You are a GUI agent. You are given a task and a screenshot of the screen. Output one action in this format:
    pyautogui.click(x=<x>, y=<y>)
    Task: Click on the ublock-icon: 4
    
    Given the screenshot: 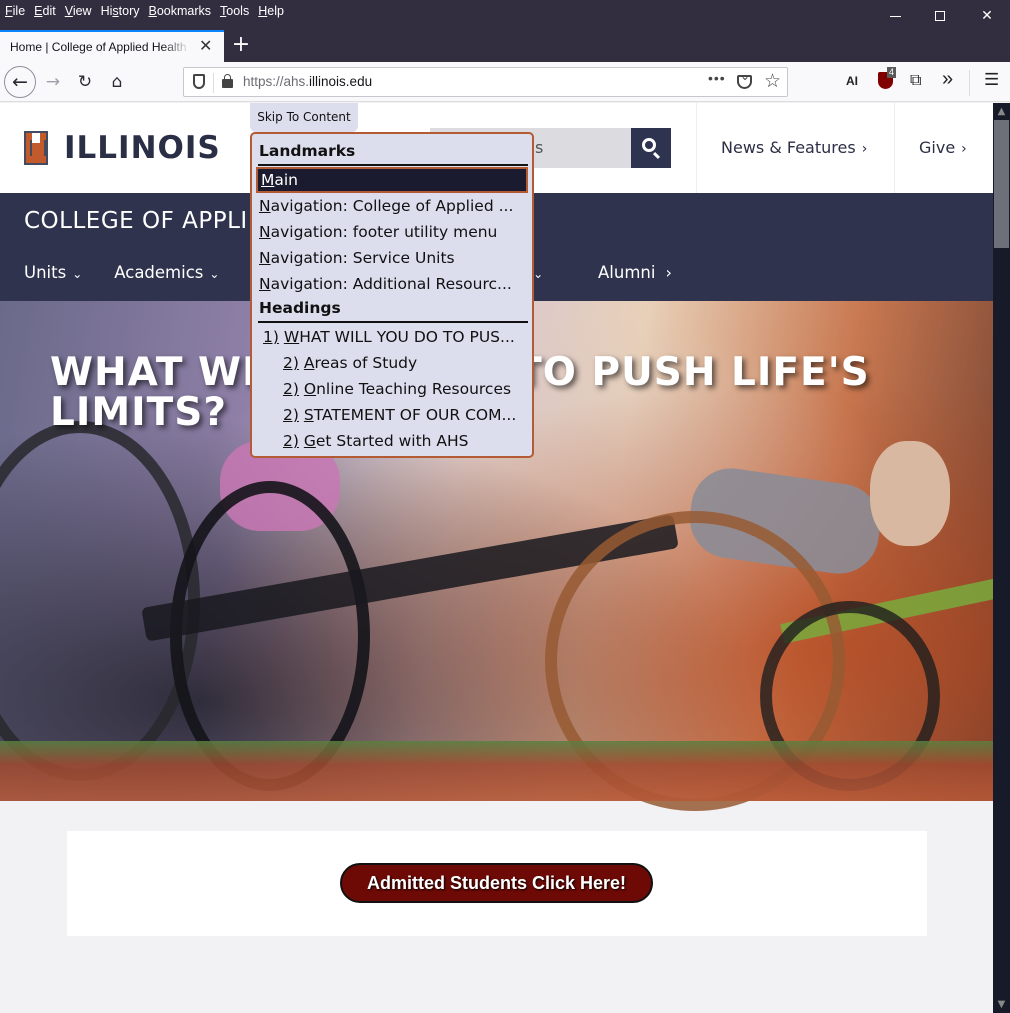 What is the action you would take?
    pyautogui.click(x=887, y=78)
    